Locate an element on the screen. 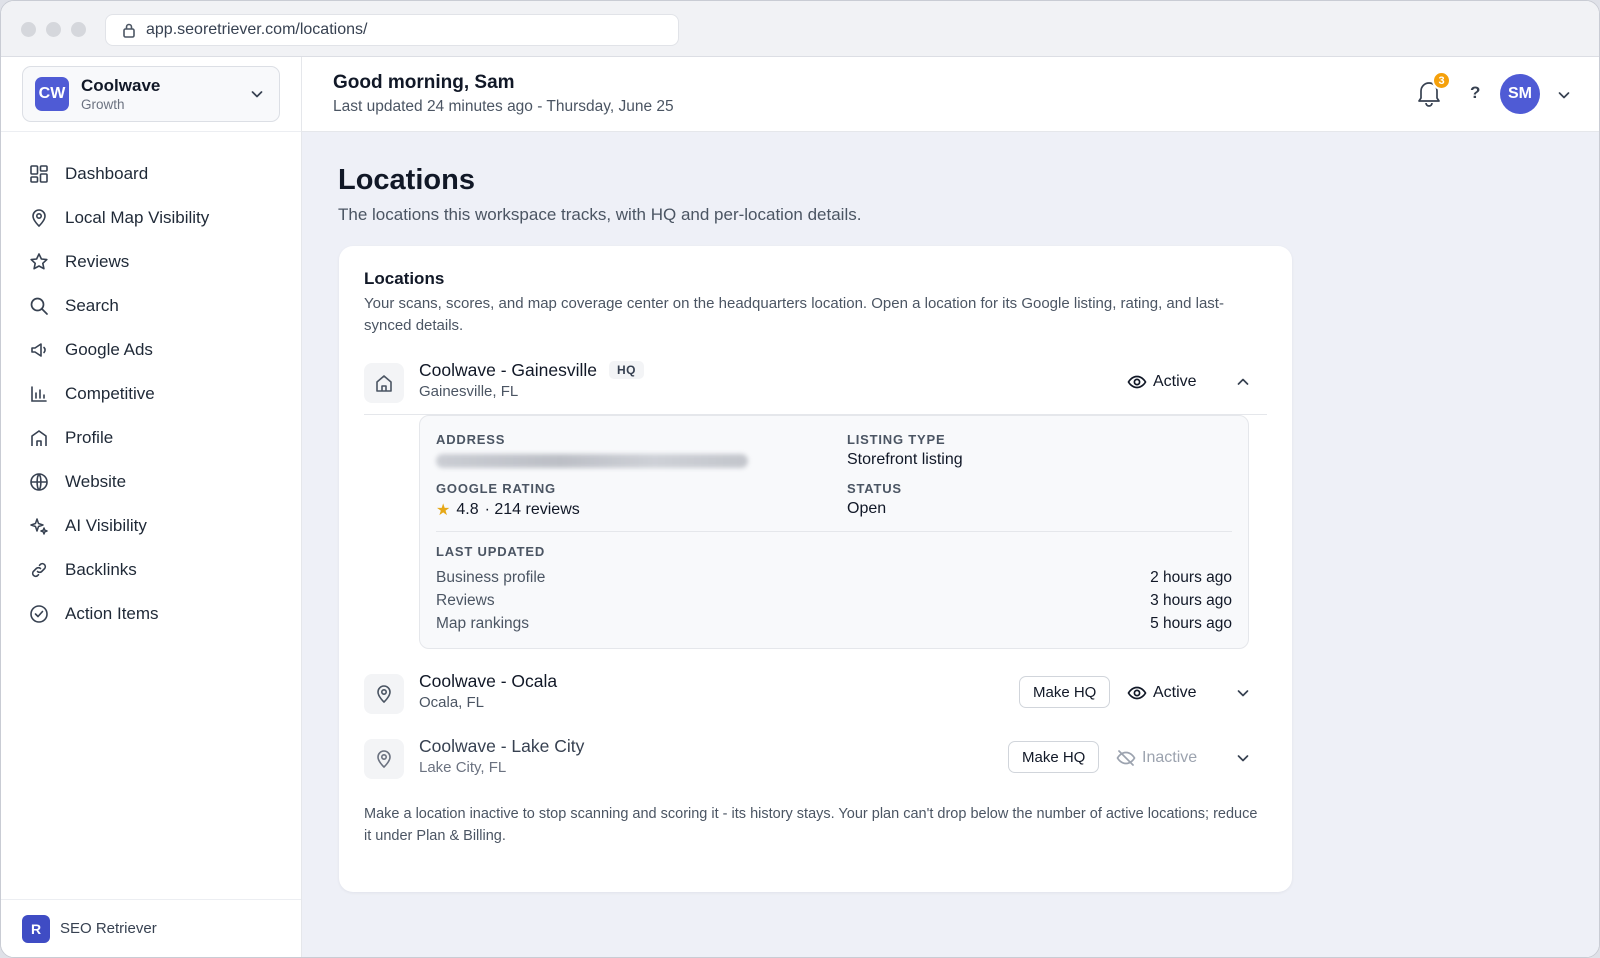 The height and width of the screenshot is (958, 1600). sidebar-item-label: Profile is located at coordinates (89, 437).